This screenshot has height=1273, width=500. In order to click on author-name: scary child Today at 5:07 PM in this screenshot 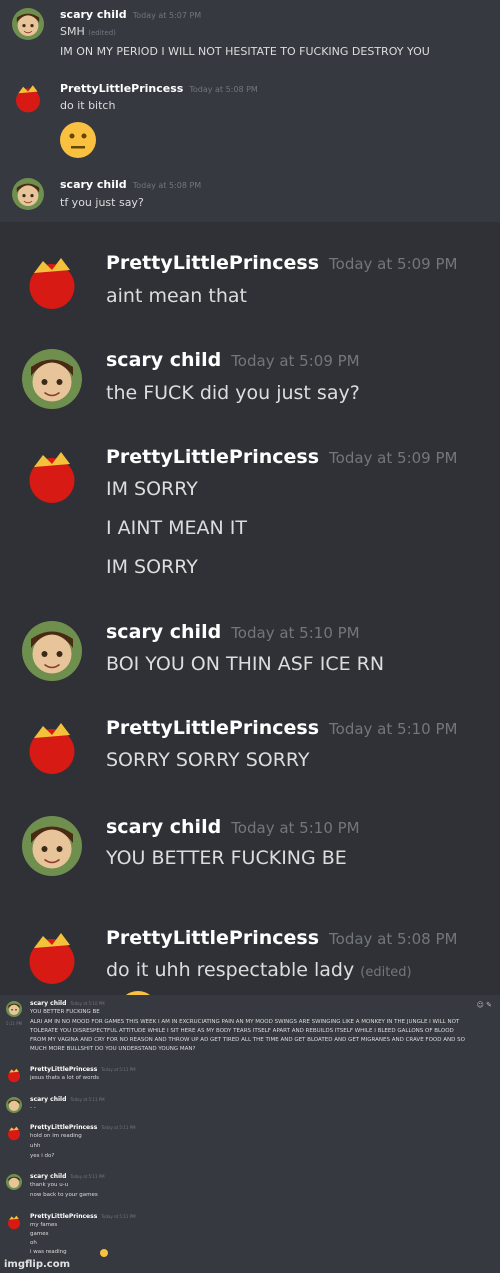, I will do `click(130, 14)`.